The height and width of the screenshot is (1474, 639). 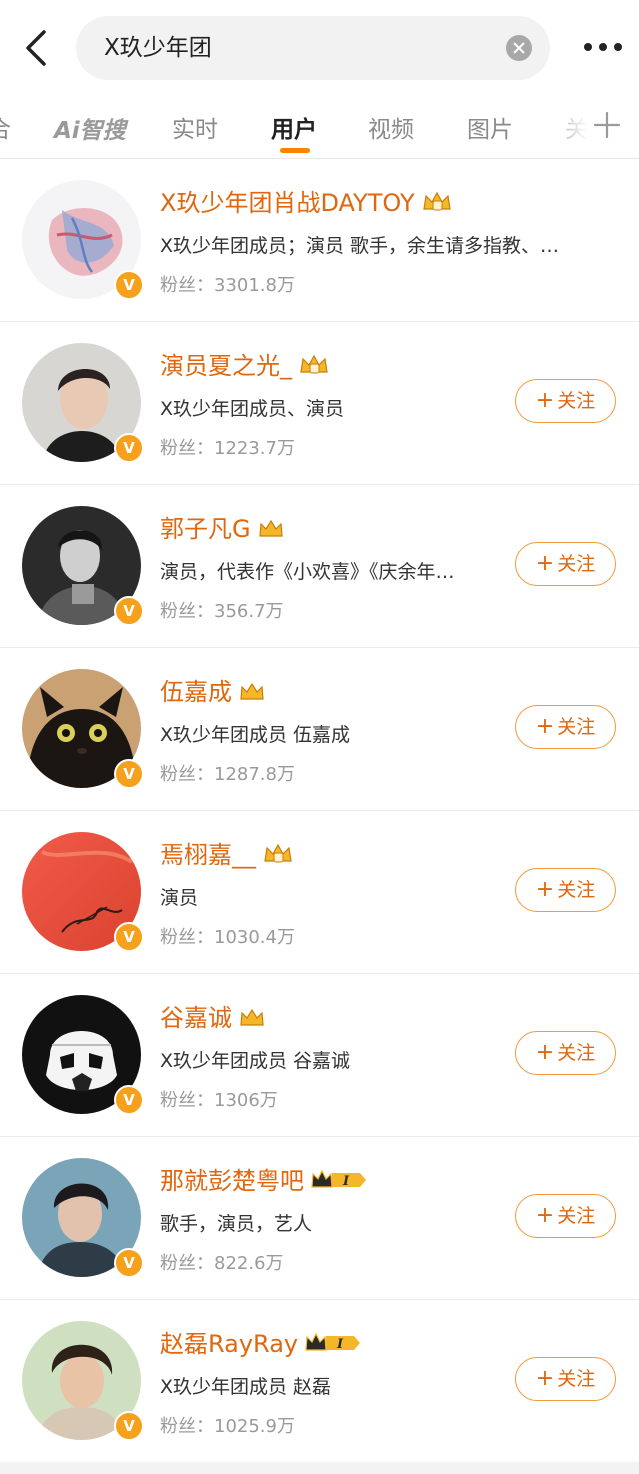 I want to click on add-tab-icon, so click(x=607, y=125).